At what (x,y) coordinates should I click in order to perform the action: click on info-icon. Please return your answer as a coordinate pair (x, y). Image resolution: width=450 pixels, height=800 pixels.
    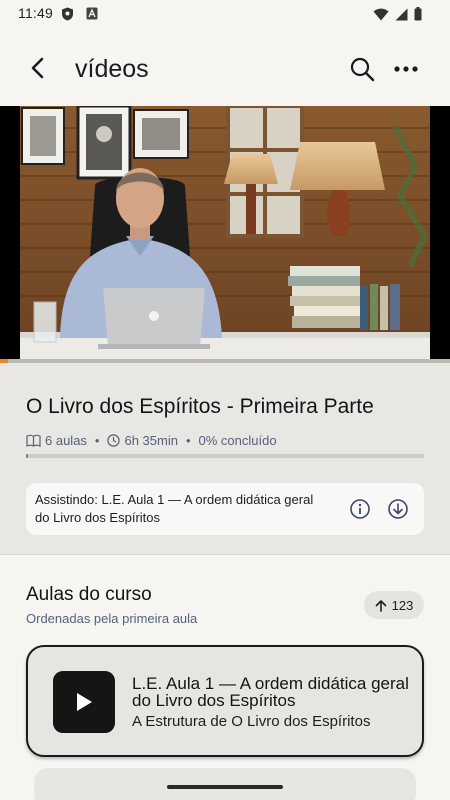
    Looking at the image, I should click on (360, 509).